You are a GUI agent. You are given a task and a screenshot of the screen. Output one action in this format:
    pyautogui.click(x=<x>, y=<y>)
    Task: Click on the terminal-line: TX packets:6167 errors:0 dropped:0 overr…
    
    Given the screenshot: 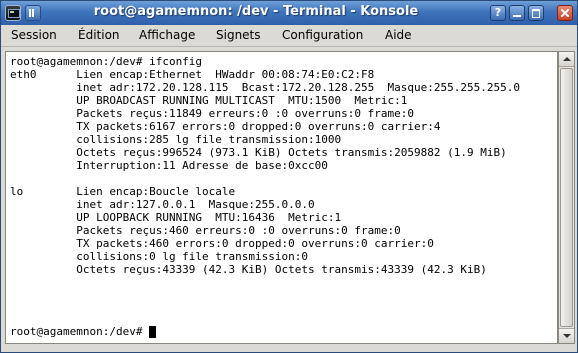 What is the action you would take?
    pyautogui.click(x=225, y=126)
    